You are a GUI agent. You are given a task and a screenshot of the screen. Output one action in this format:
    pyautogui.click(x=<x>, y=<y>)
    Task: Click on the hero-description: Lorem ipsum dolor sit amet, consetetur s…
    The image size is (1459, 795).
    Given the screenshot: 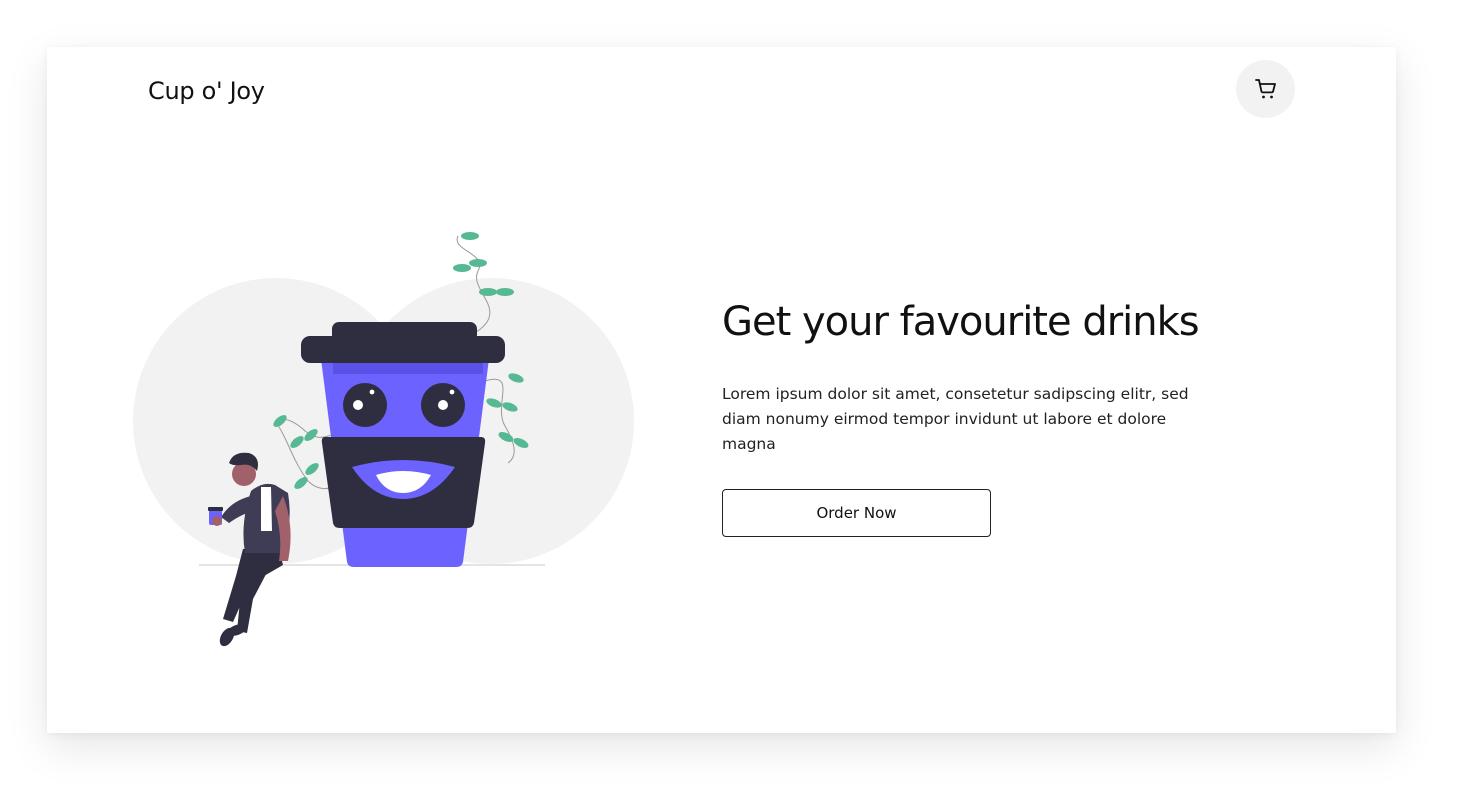 What is the action you would take?
    pyautogui.click(x=955, y=419)
    